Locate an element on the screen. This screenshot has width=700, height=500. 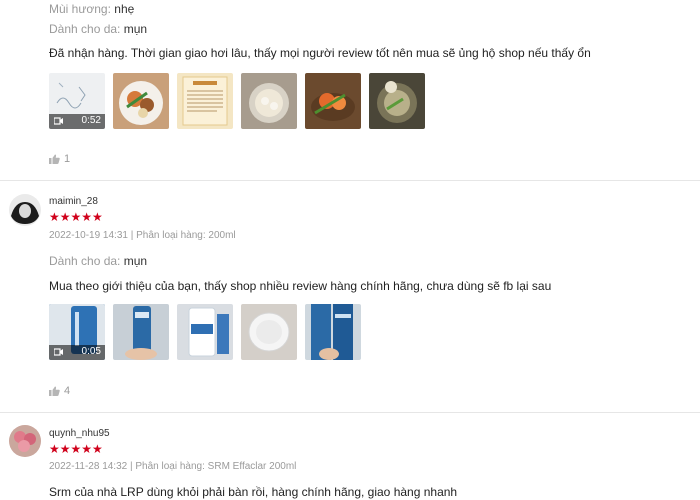
shrimp-photo is located at coordinates (333, 107).